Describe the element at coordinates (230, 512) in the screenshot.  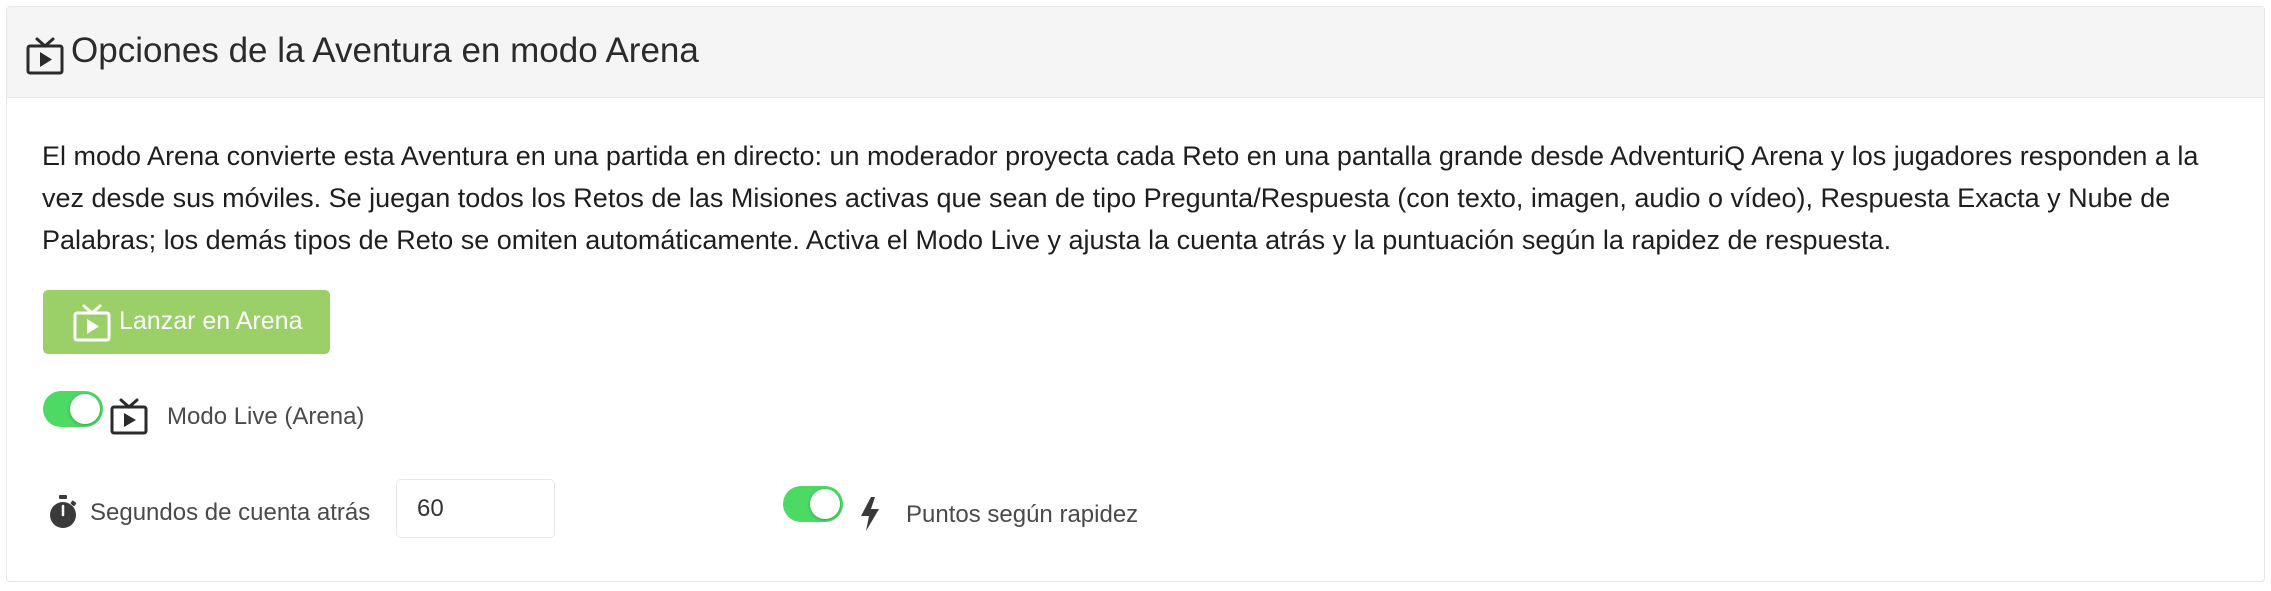
I see `countdown-seconds-label: Segundos de cuenta atrás` at that location.